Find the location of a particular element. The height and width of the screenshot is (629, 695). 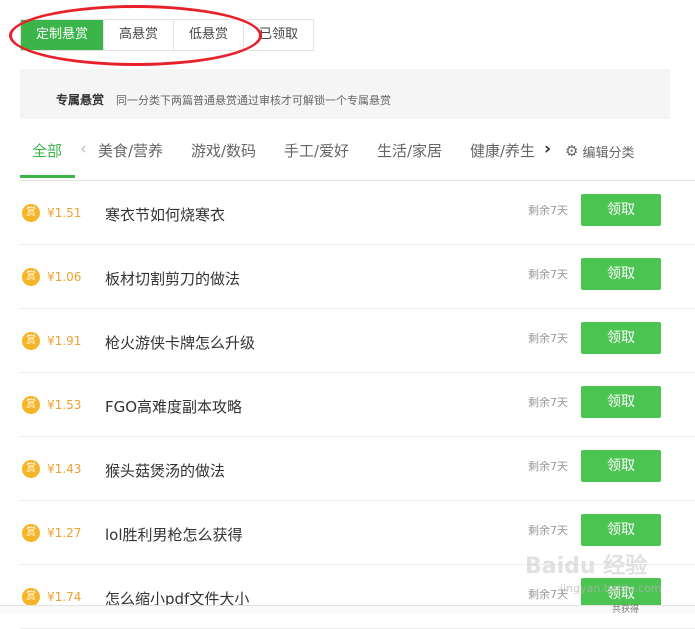

chevron-left-icon: ‹ is located at coordinates (83, 149).